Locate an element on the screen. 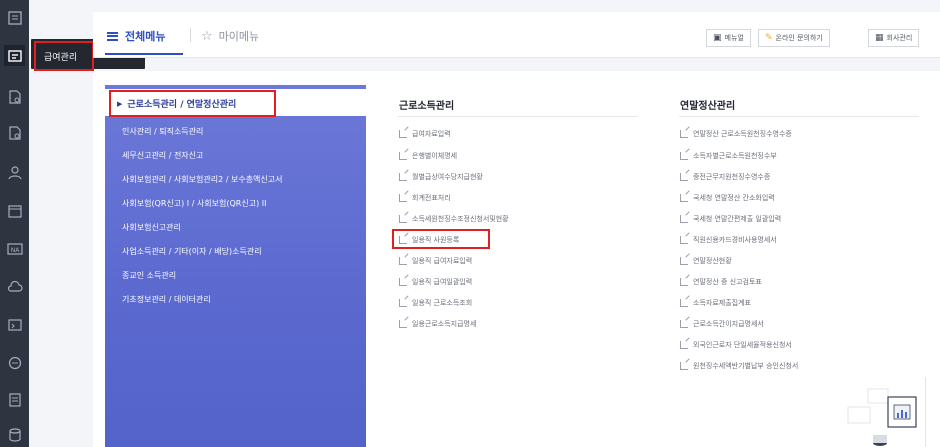 Image resolution: width=940 pixels, height=447 pixels. payroll-icon is located at coordinates (14, 55).